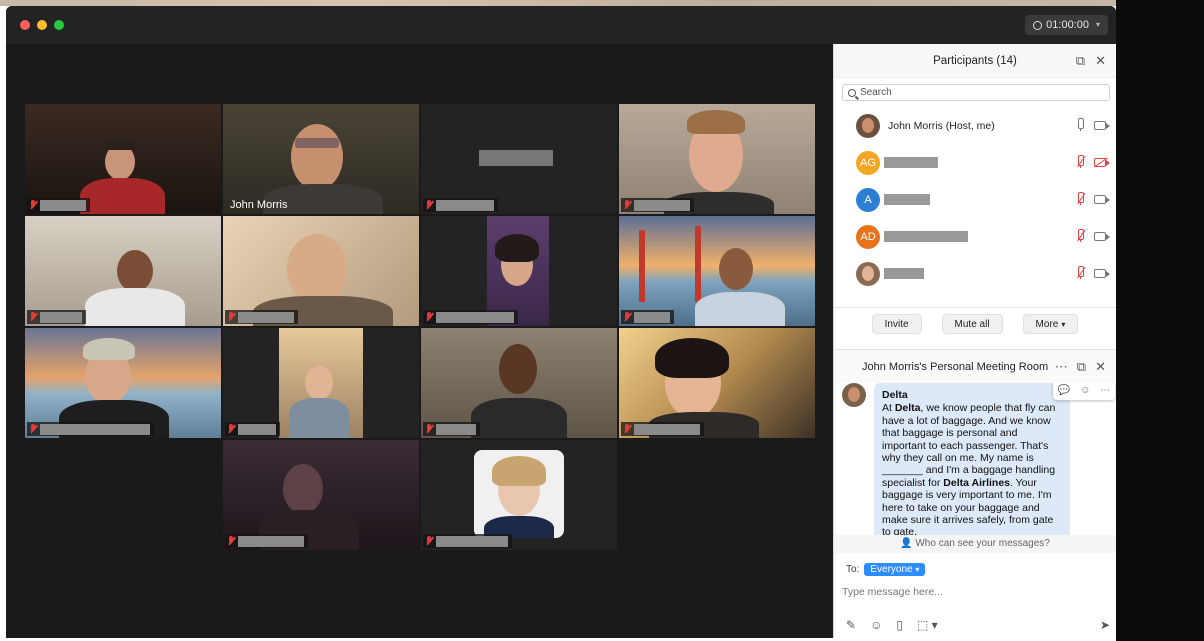 Image resolution: width=1204 pixels, height=641 pixels. Describe the element at coordinates (975, 162) in the screenshot. I see `participant-row: AG` at that location.